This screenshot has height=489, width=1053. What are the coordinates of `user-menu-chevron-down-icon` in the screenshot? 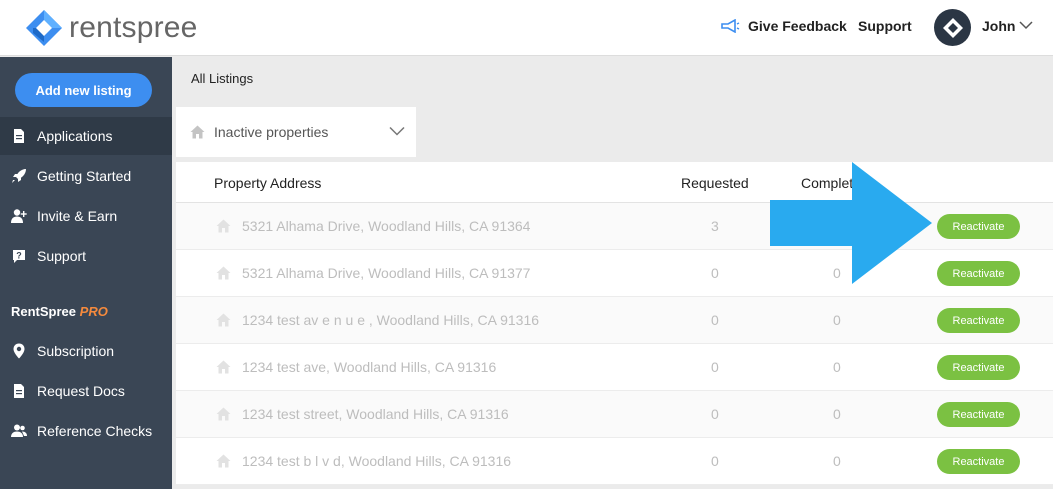 It's located at (1026, 25).